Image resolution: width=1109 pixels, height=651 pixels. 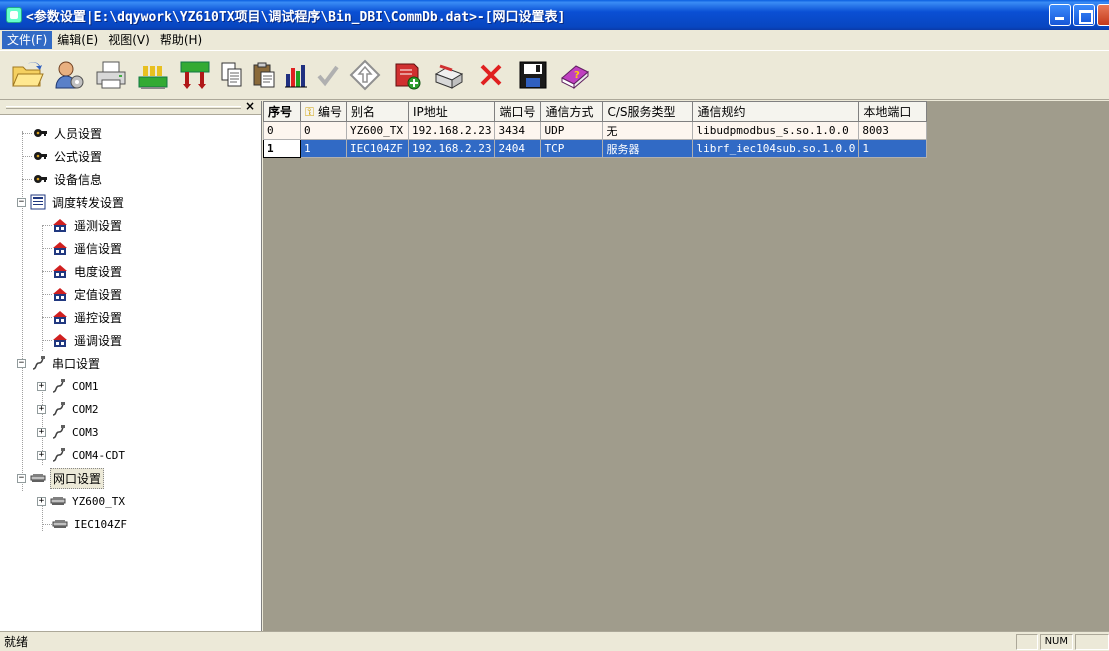 I want to click on menu-help: 帮助(H), so click(x=181, y=40).